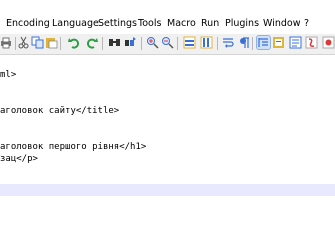 Image resolution: width=335 pixels, height=240 pixels. What do you see at coordinates (28, 24) in the screenshot?
I see `menu-encoding: Encoding` at bounding box center [28, 24].